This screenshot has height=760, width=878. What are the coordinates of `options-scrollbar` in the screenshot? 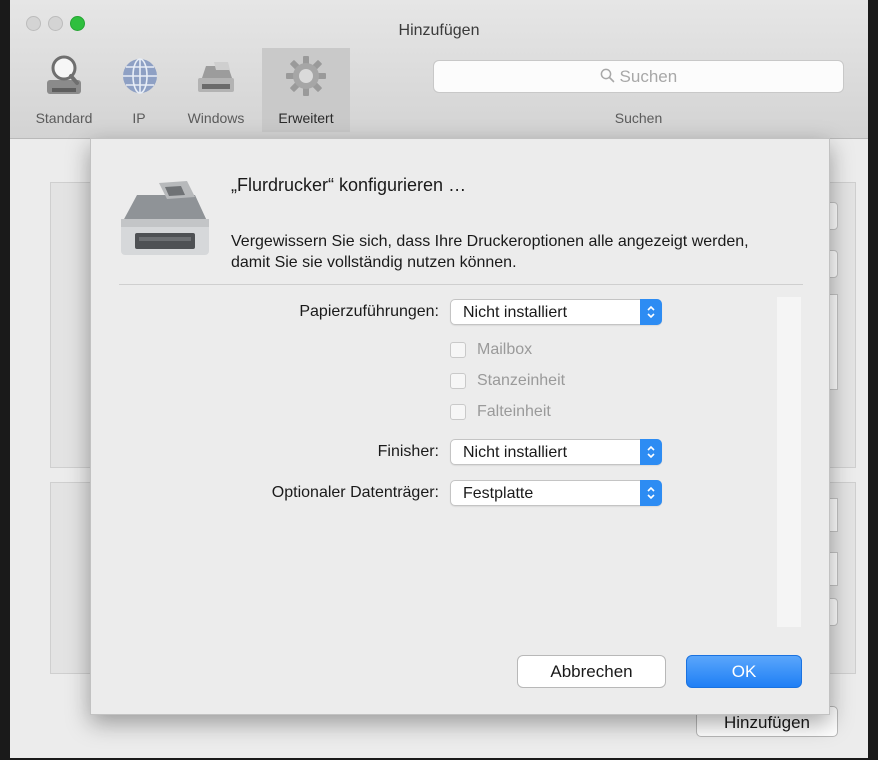 It's located at (789, 462).